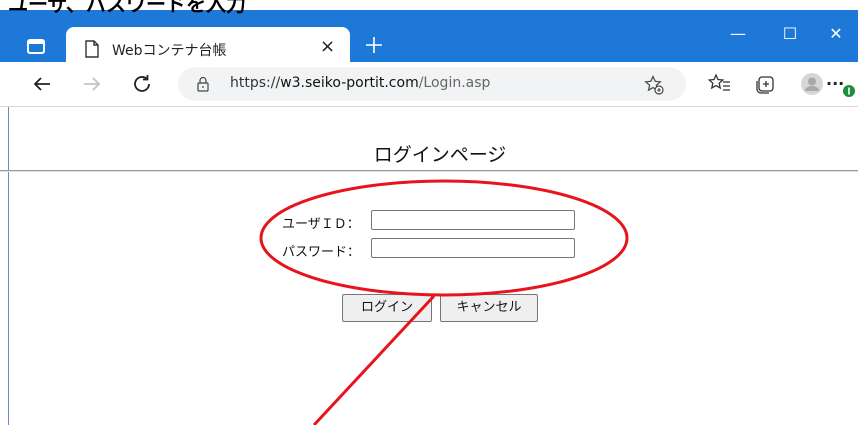  I want to click on url-path: /Login.asp, so click(454, 83).